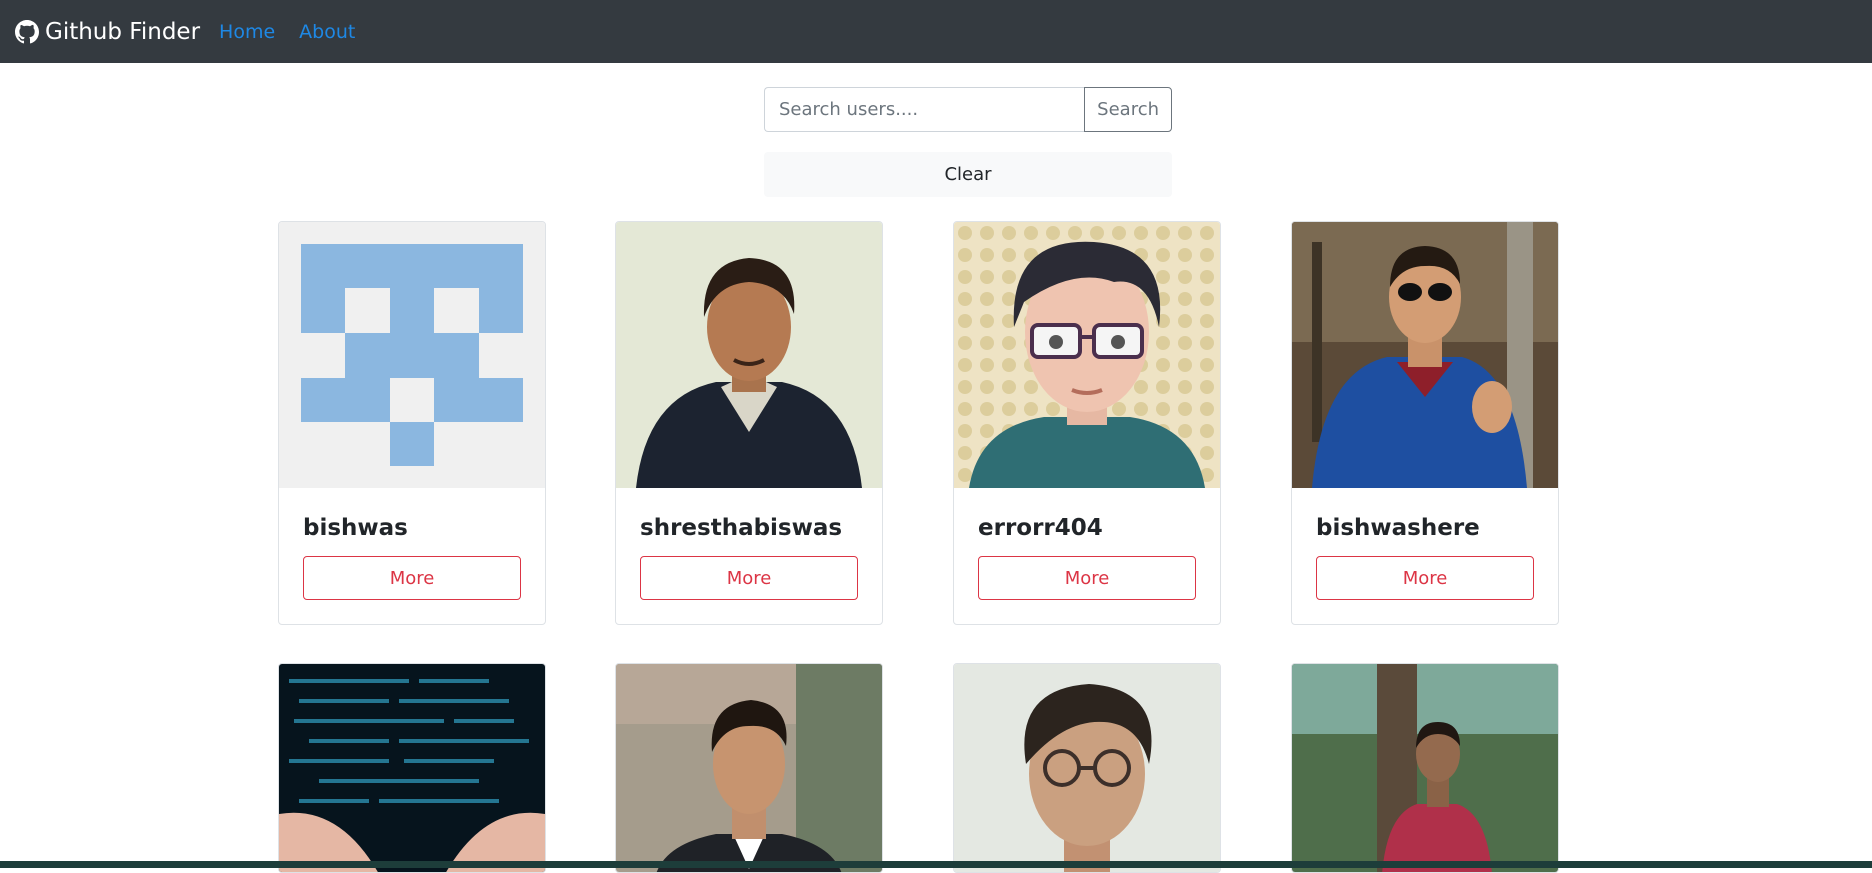 This screenshot has height=873, width=1872. Describe the element at coordinates (936, 31) in the screenshot. I see `navbar: Github Finder Home About` at that location.